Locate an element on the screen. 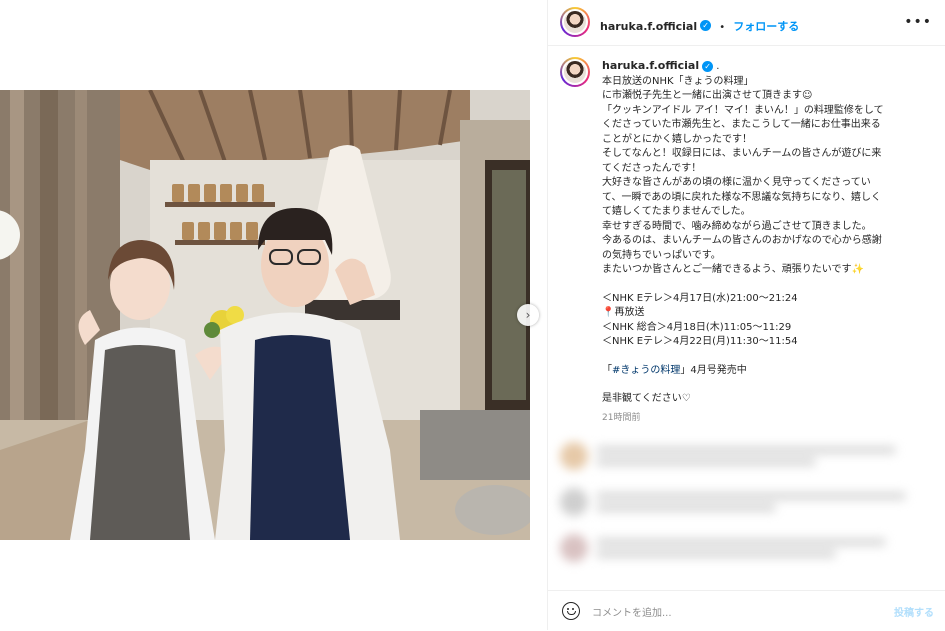 The width and height of the screenshot is (945, 631). magazine-prefix: 「 is located at coordinates (607, 370).